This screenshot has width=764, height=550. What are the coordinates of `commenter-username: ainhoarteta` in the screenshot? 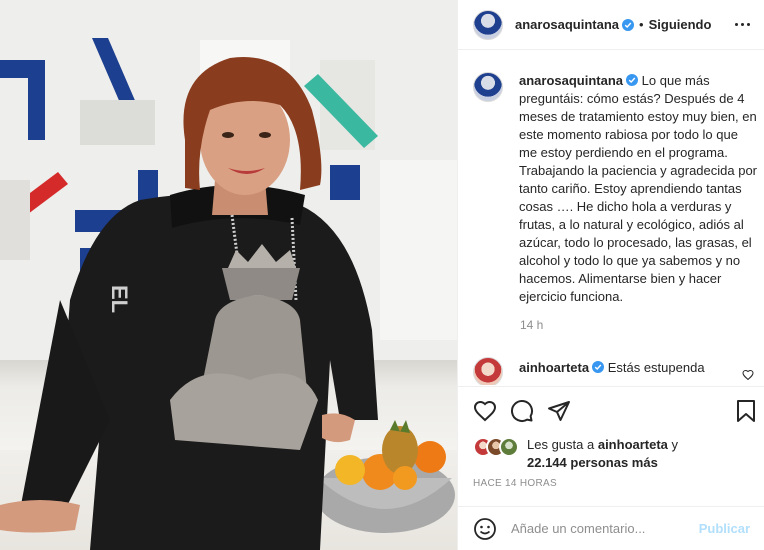 It's located at (554, 367).